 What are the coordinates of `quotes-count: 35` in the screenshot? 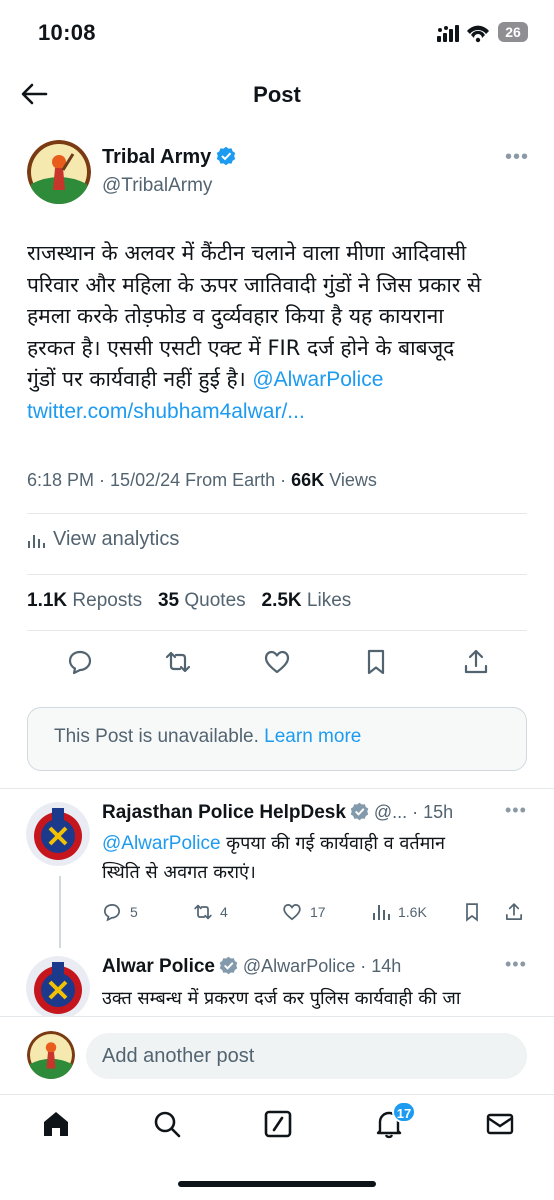 It's located at (168, 600).